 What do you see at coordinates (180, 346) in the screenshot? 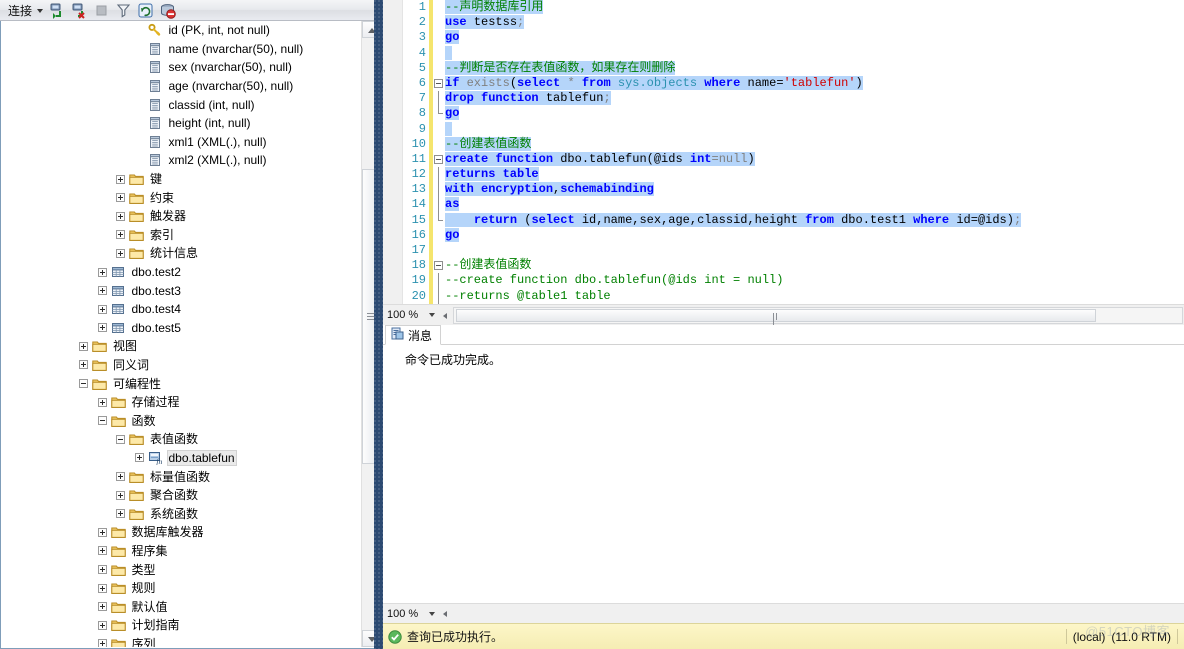
I see `tree-node: 视图` at bounding box center [180, 346].